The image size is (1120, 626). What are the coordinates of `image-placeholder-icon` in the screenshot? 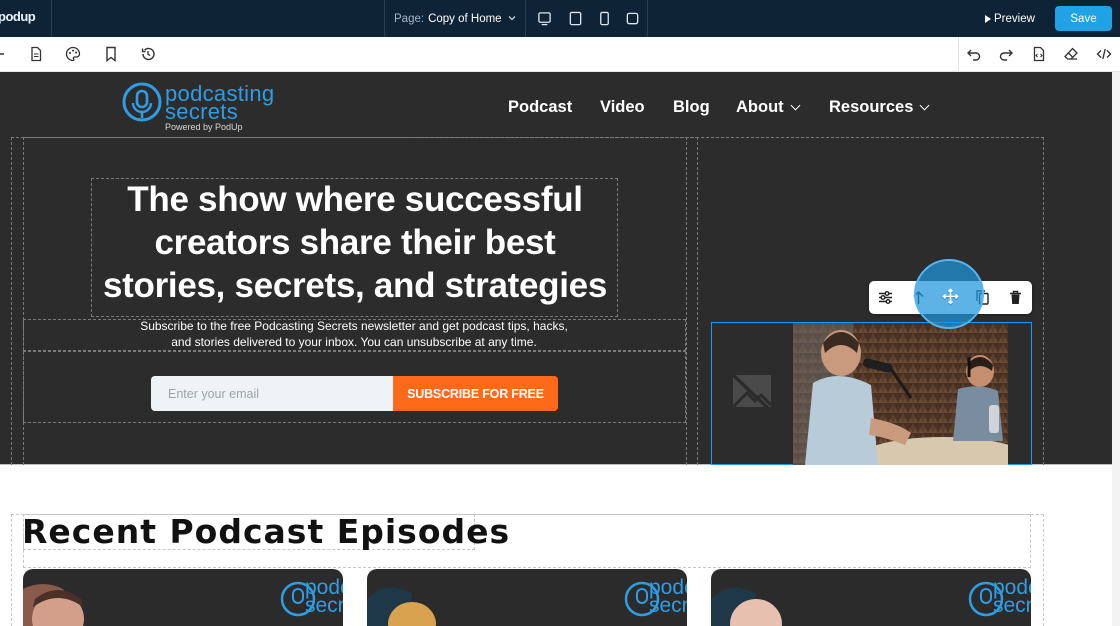 It's located at (752, 393).